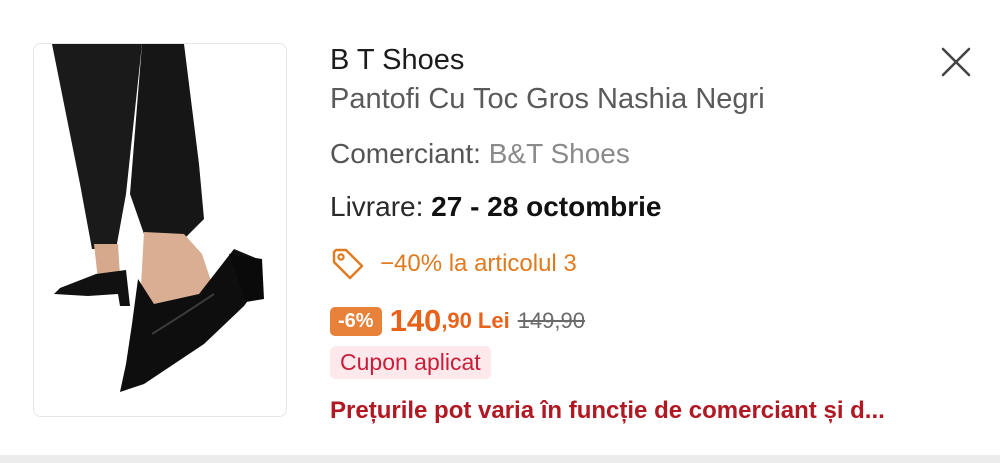 Image resolution: width=1000 pixels, height=463 pixels. I want to click on price-row: -6% 140,90 Lei 149,90, so click(457, 321).